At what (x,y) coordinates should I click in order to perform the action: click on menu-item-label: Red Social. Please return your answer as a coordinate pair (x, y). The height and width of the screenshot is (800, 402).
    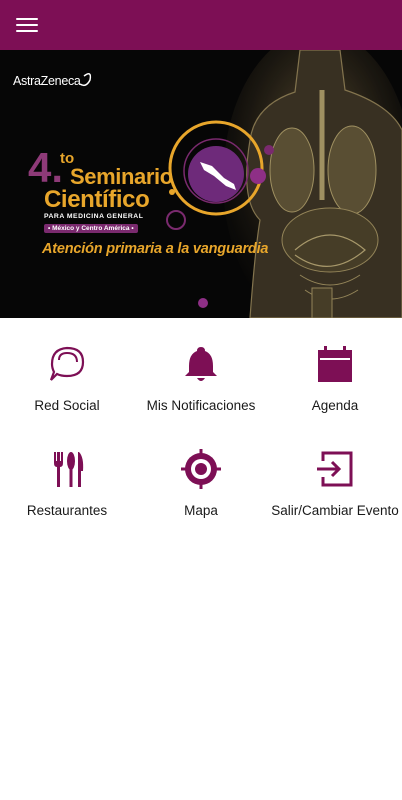
    Looking at the image, I should click on (67, 405).